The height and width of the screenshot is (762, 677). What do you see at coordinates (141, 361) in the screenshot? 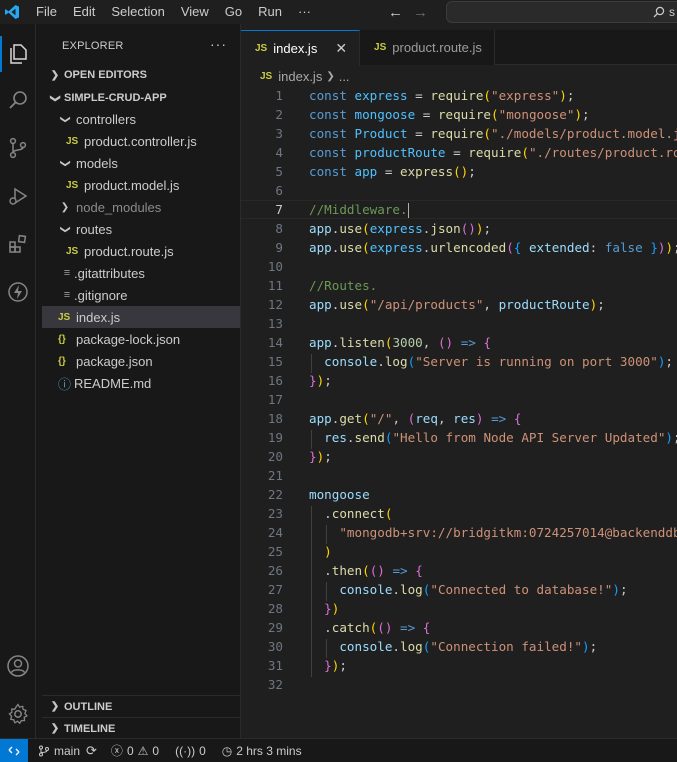
I see `tree-file-package-json: {} package.json` at bounding box center [141, 361].